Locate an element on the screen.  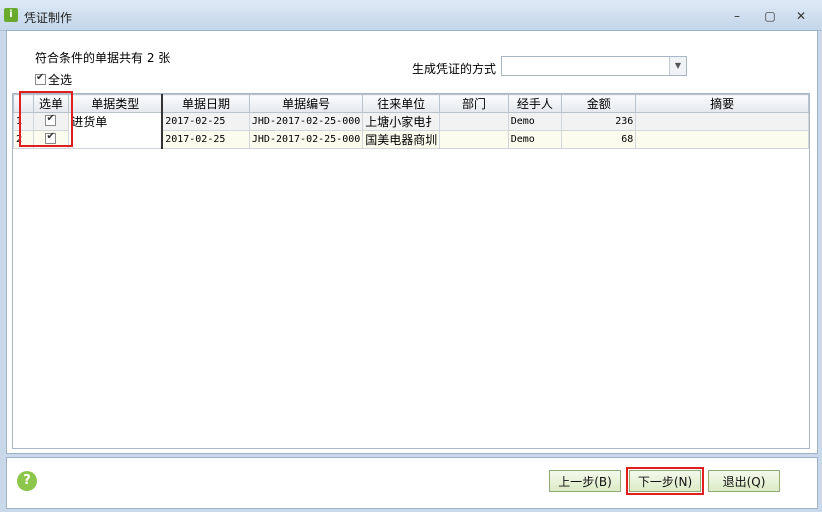
row-number: 1 is located at coordinates (23, 121).